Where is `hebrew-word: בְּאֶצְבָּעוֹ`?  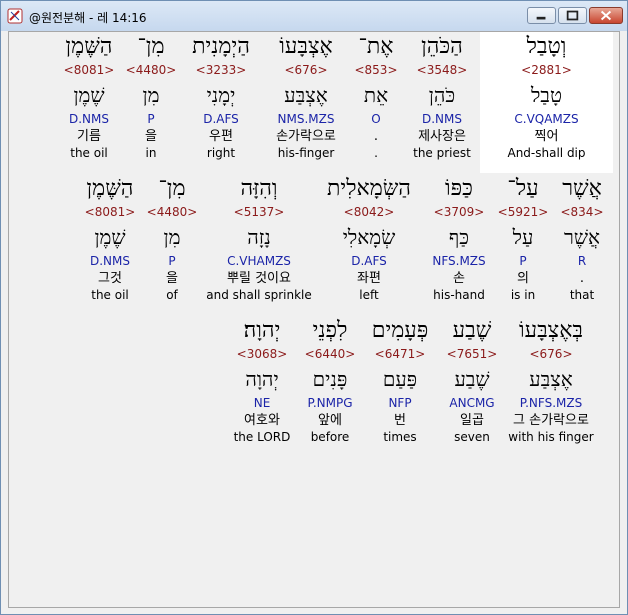
hebrew-word: בְּאֶצְבָּעוֹ is located at coordinates (550, 330).